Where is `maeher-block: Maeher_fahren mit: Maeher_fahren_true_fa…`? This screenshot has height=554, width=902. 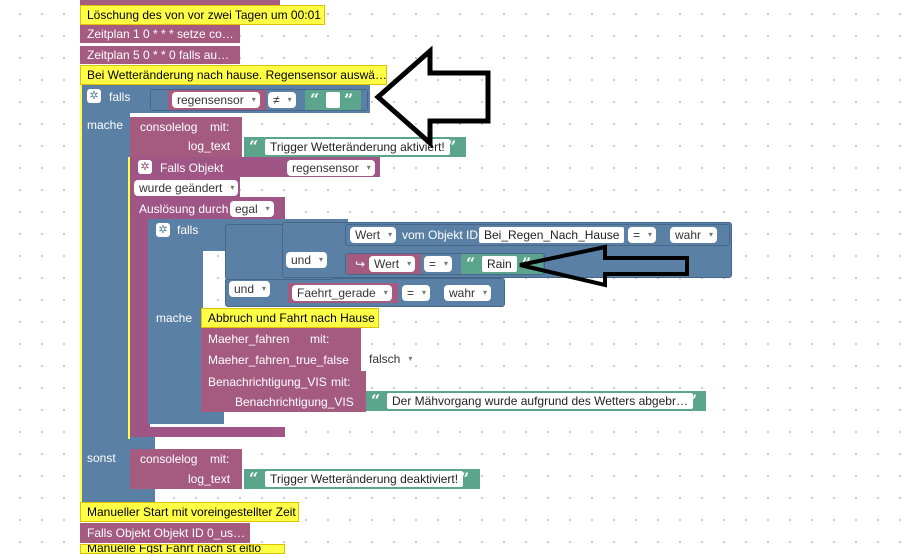
maeher-block: Maeher_fahren mit: Maeher_fahren_true_fa… is located at coordinates (281, 350).